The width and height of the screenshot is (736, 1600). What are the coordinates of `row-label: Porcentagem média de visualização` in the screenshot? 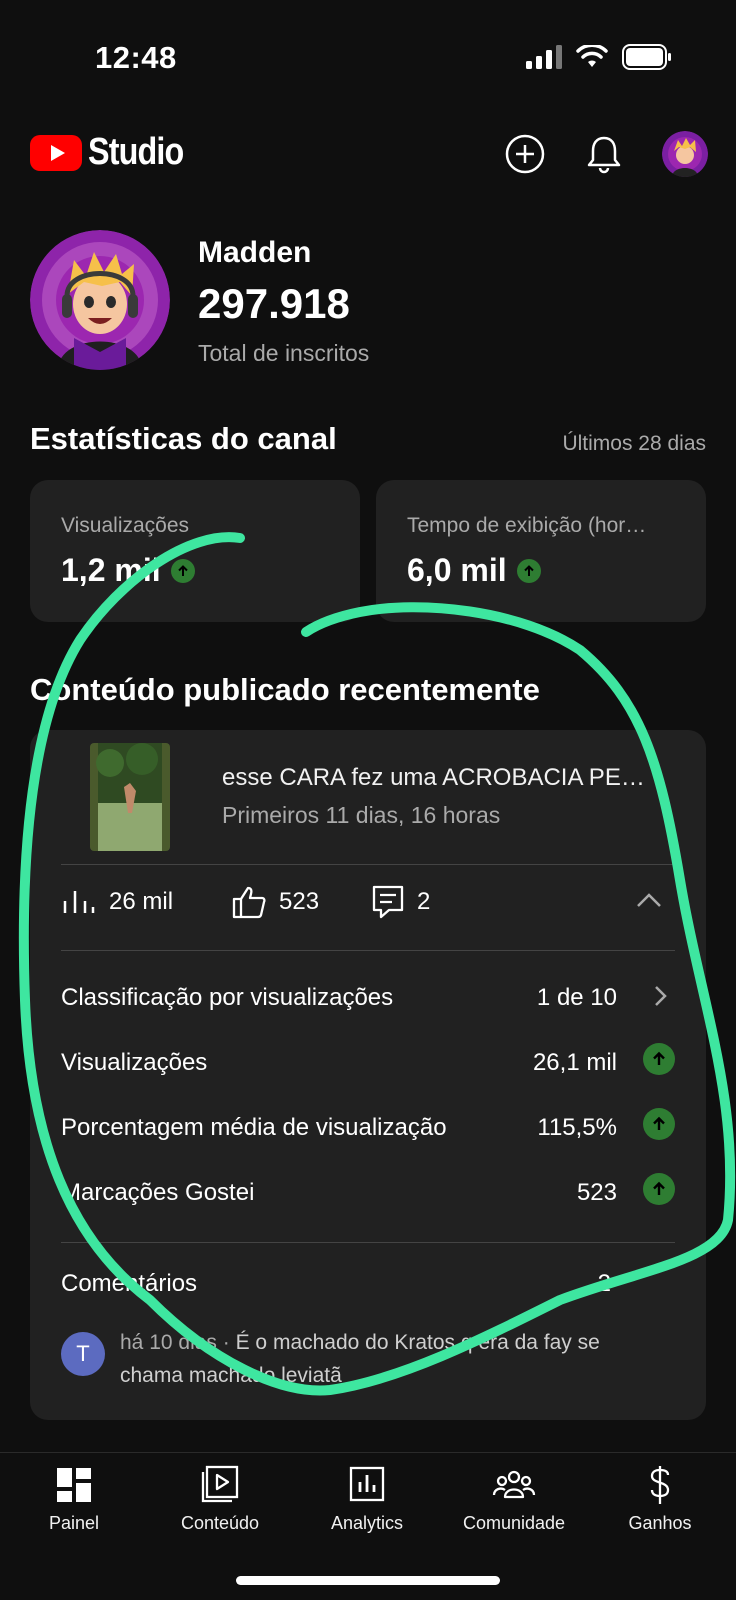 It's located at (254, 1127).